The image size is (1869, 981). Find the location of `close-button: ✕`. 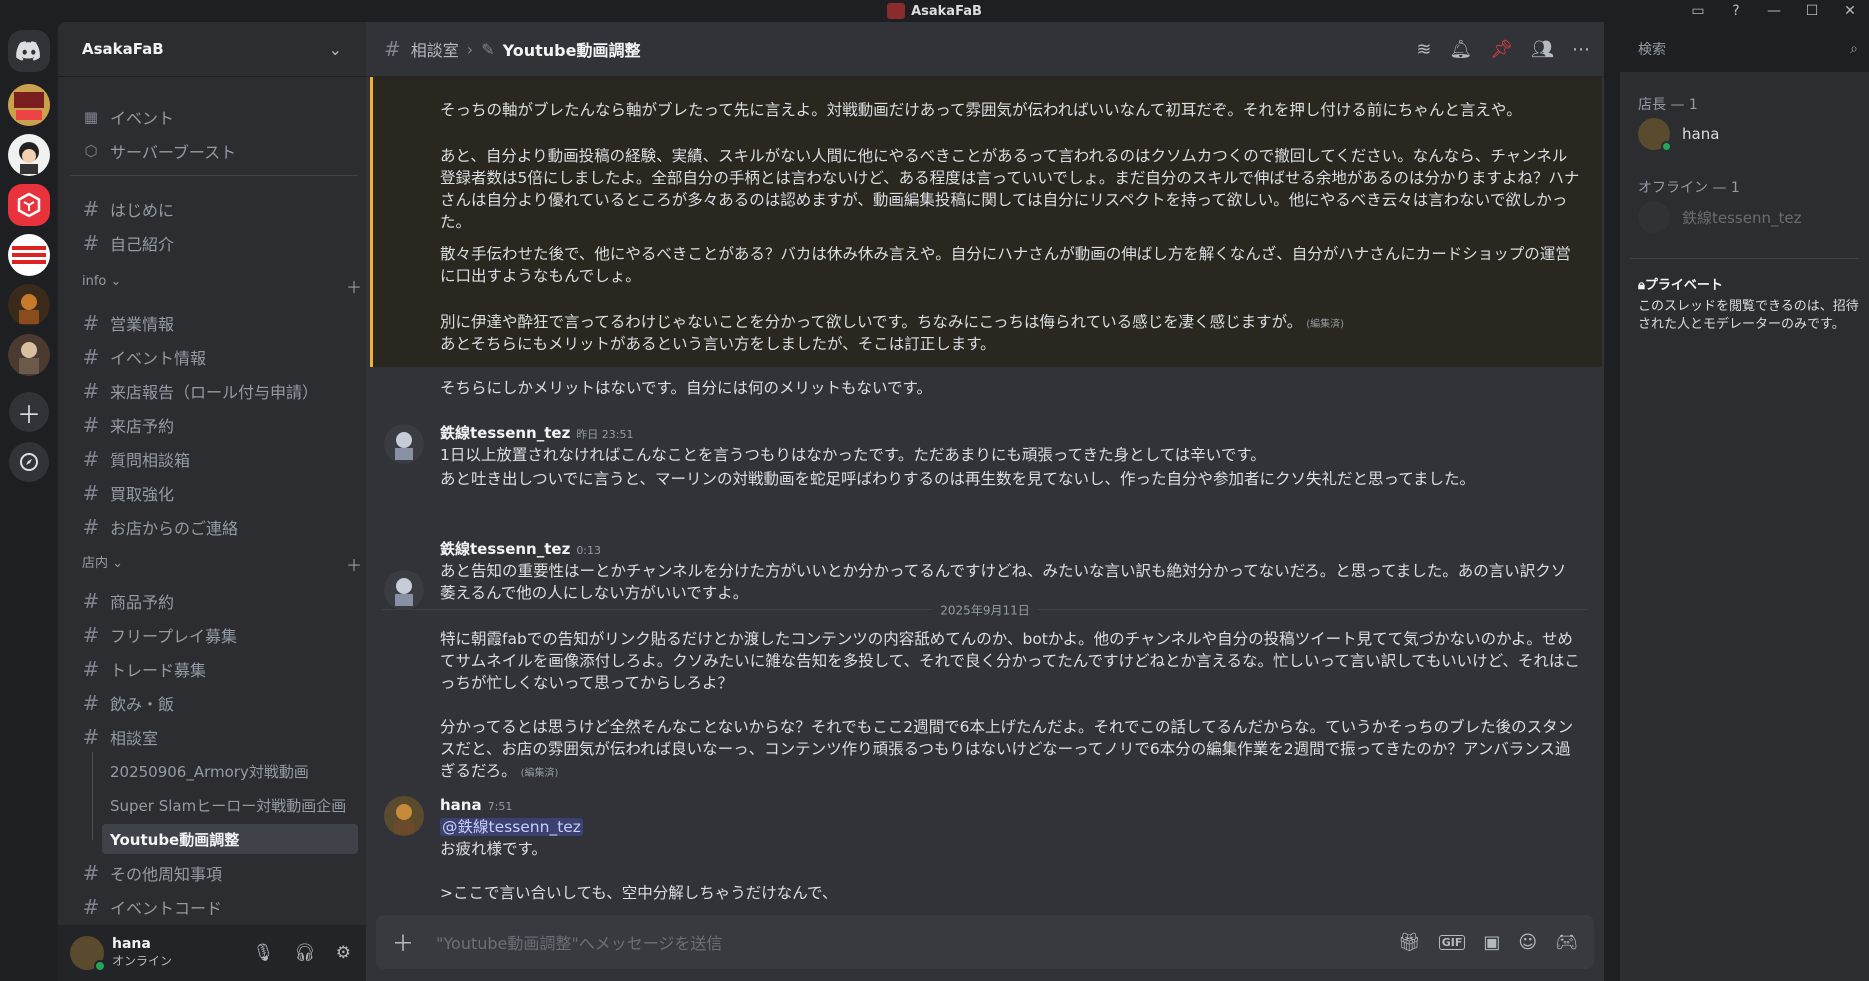

close-button: ✕ is located at coordinates (1850, 11).